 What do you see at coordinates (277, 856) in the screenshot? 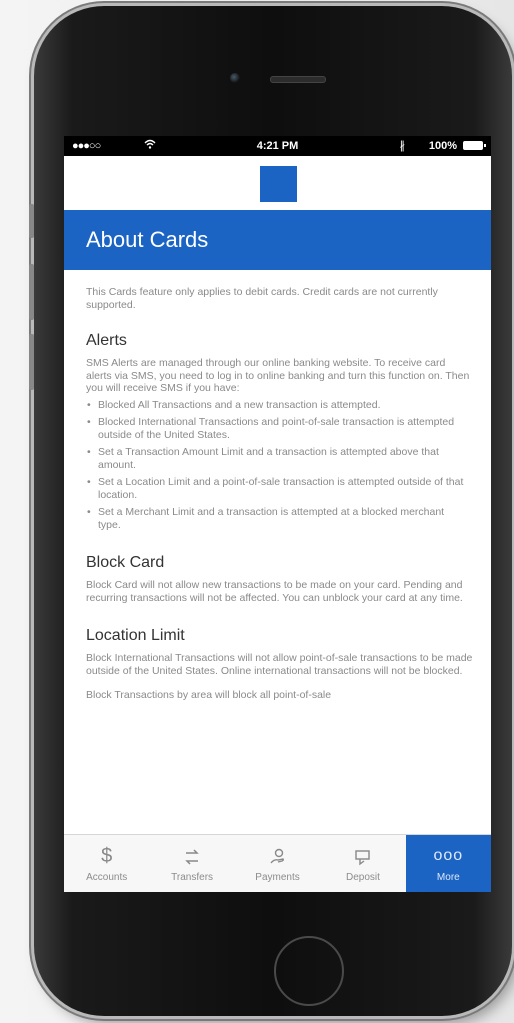
I see `payments-icon` at bounding box center [277, 856].